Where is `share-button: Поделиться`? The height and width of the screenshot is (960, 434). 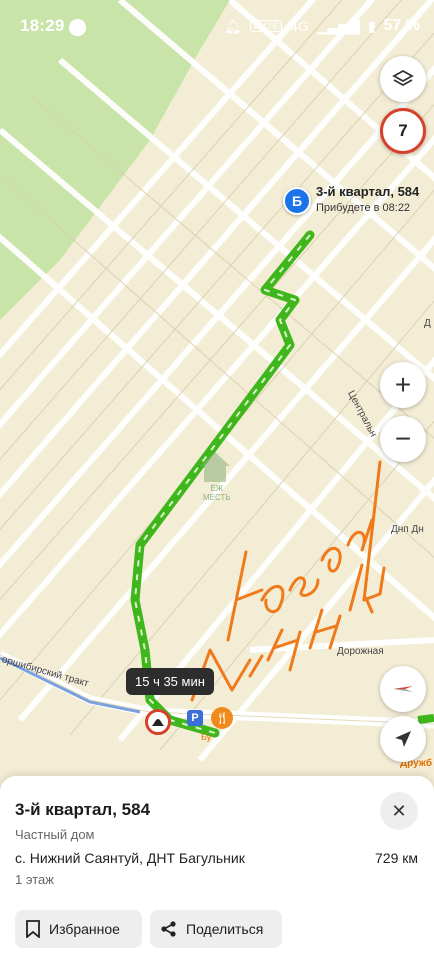 share-button: Поделиться is located at coordinates (216, 929).